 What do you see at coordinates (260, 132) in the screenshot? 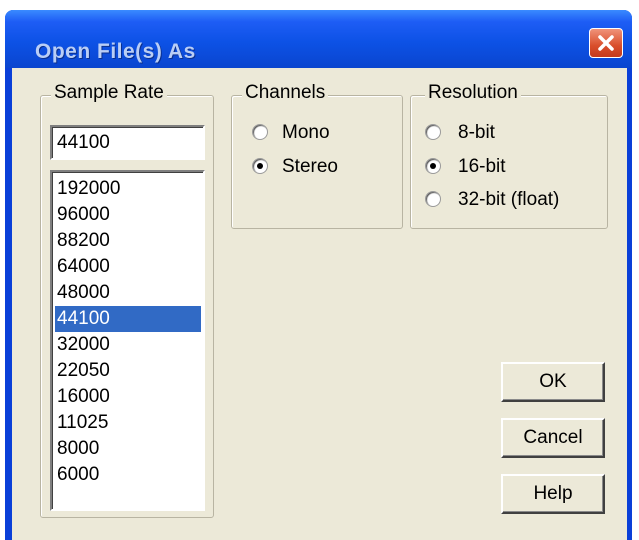
I see `mono-radio` at bounding box center [260, 132].